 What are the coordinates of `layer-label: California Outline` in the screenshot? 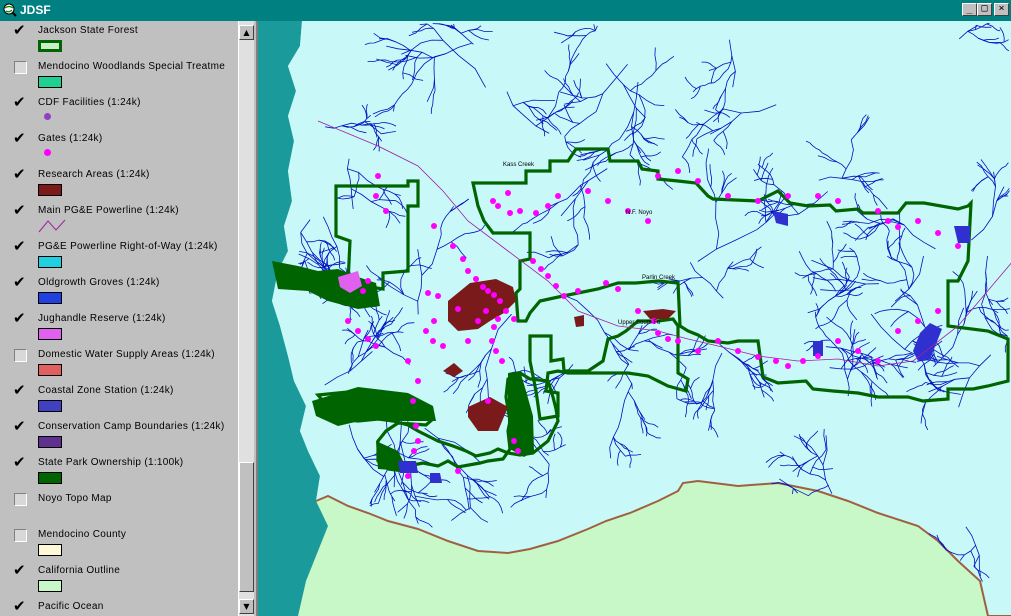 It's located at (79, 570).